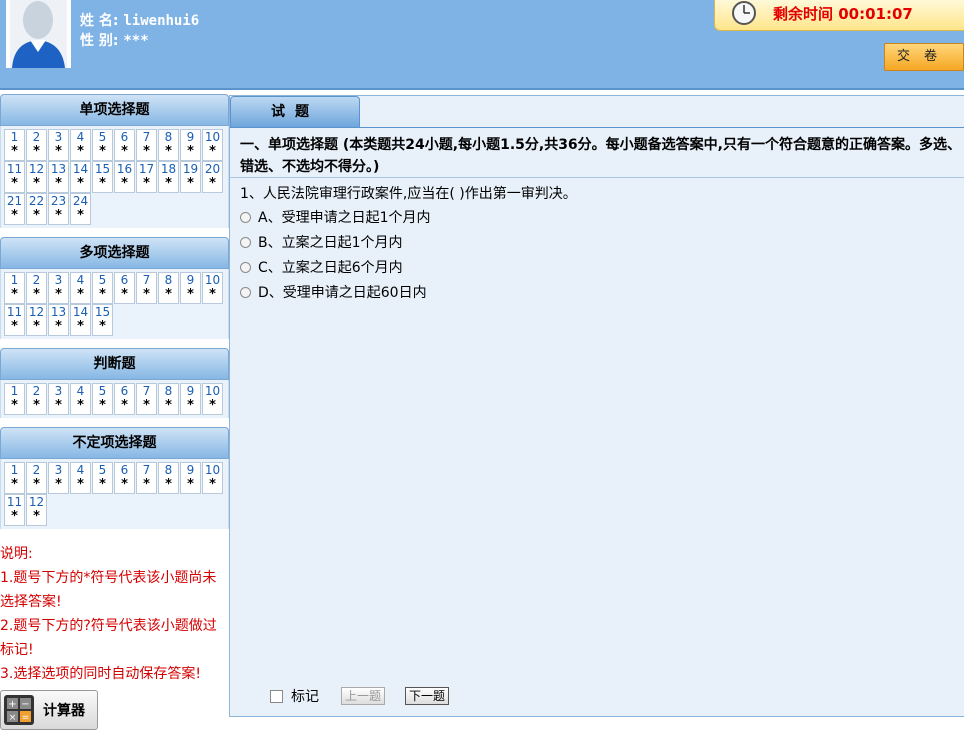 This screenshot has height=730, width=964. I want to click on option-a-radio, so click(245, 217).